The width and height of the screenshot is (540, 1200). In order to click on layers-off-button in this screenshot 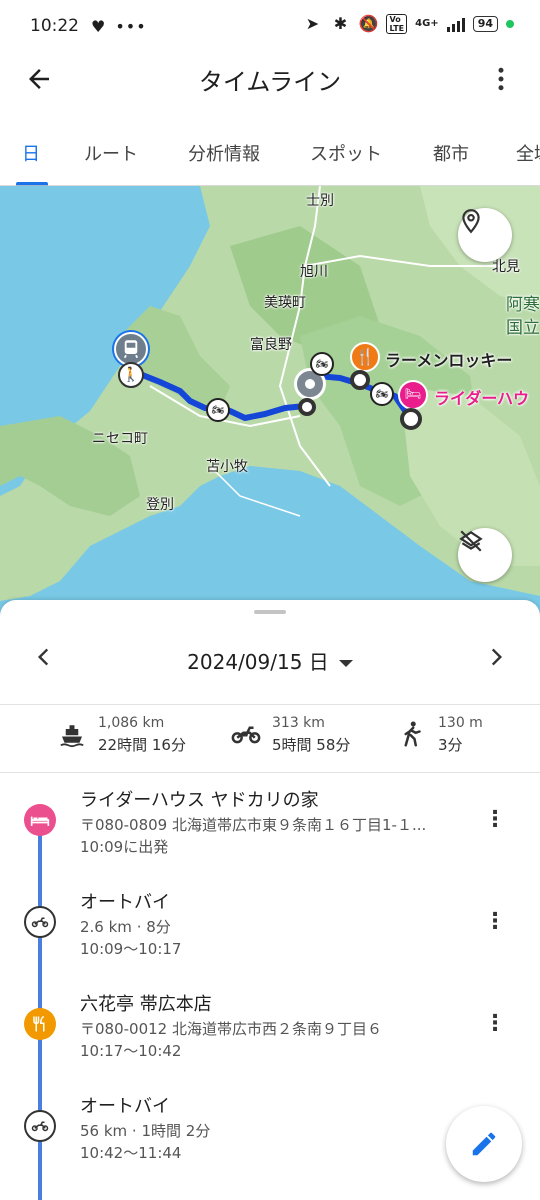, I will do `click(485, 555)`.